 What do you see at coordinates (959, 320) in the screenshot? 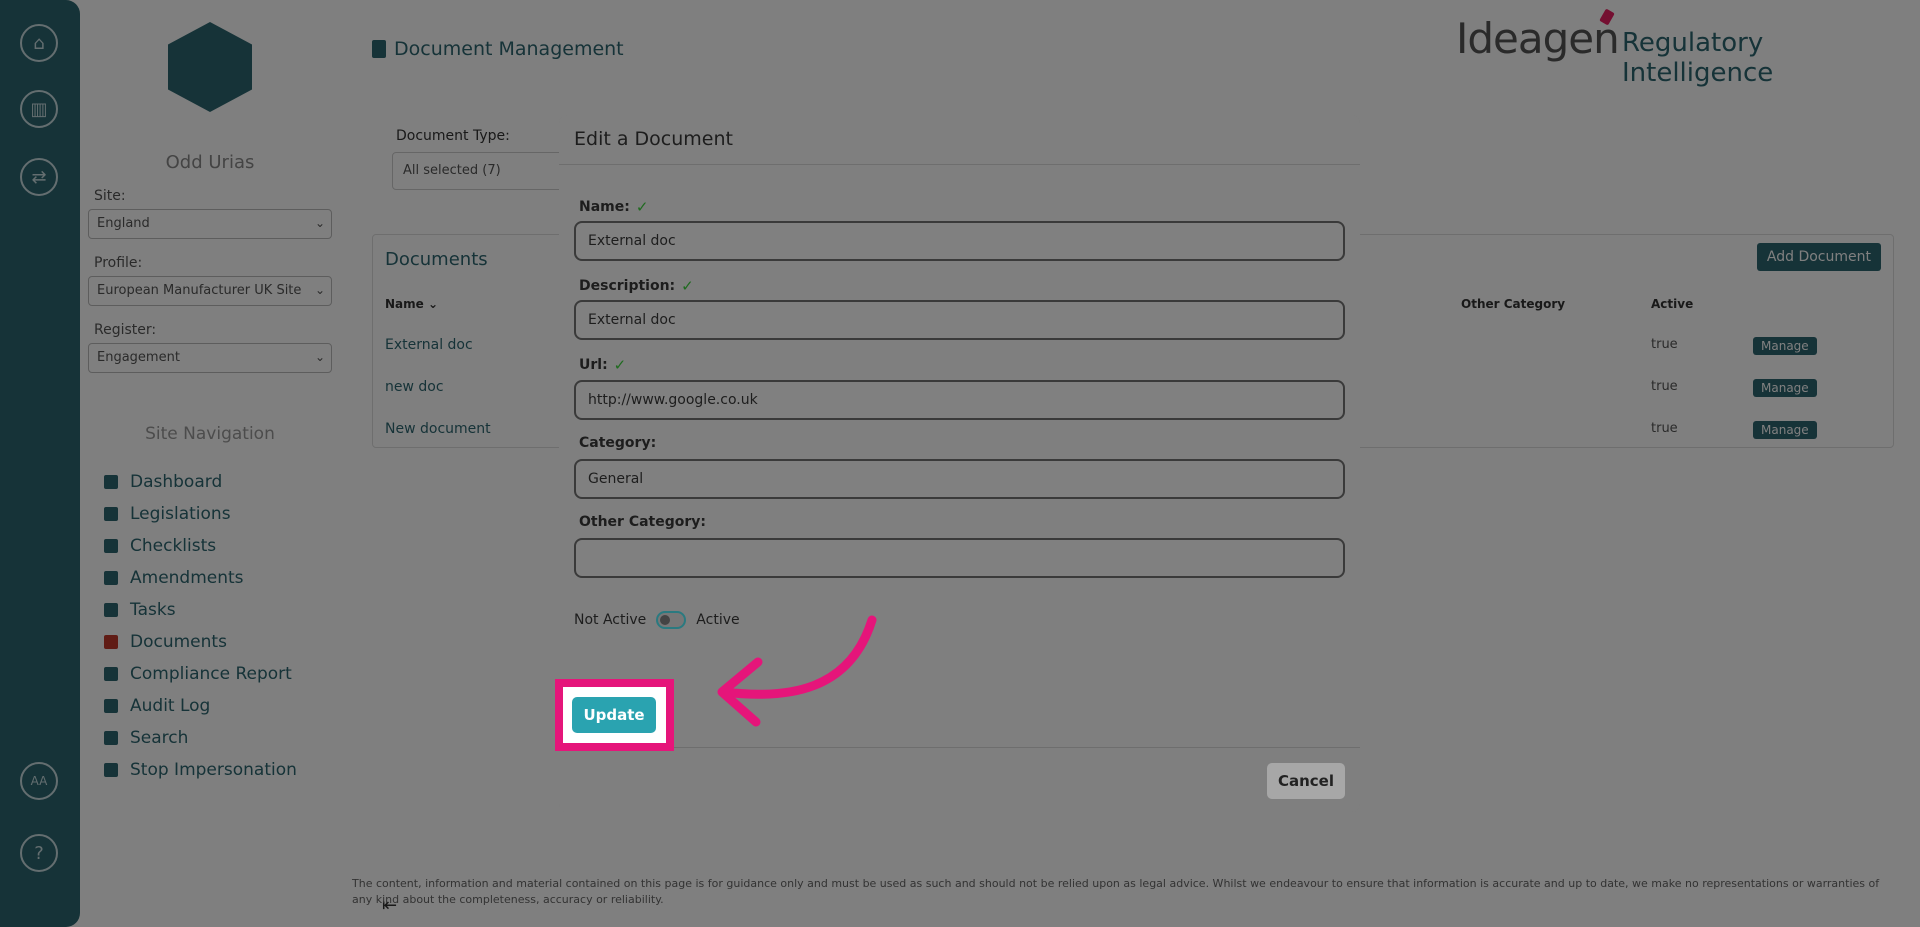
I see `description-input` at bounding box center [959, 320].